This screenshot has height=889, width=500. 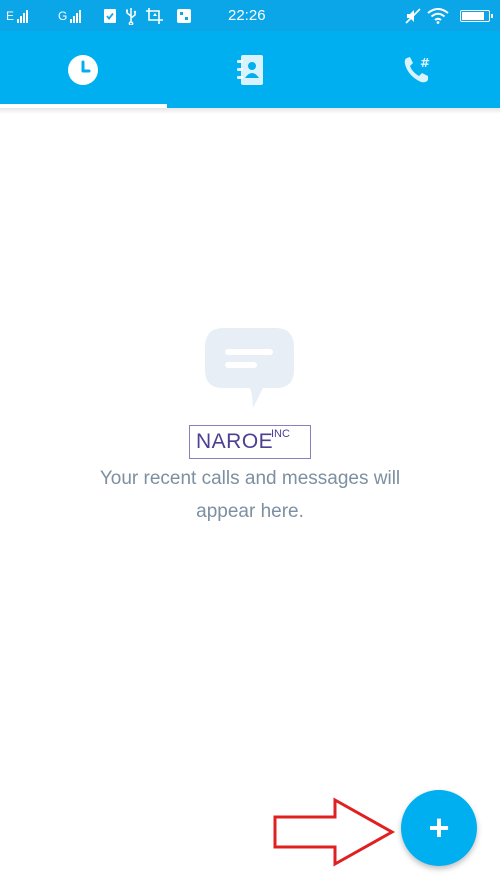 What do you see at coordinates (438, 15) in the screenshot?
I see `wifi-icon` at bounding box center [438, 15].